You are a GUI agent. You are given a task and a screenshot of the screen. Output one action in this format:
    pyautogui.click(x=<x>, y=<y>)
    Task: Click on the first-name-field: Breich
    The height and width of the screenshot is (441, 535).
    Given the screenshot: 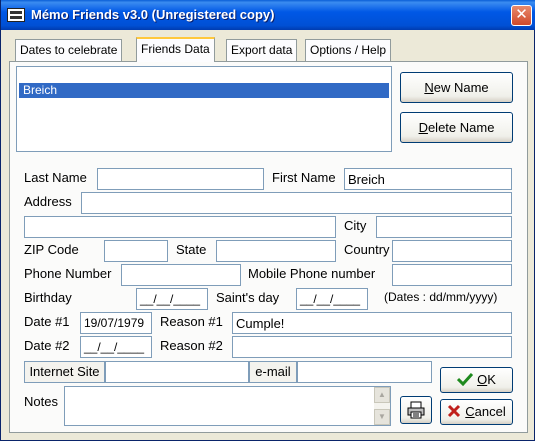 What is the action you would take?
    pyautogui.click(x=428, y=179)
    